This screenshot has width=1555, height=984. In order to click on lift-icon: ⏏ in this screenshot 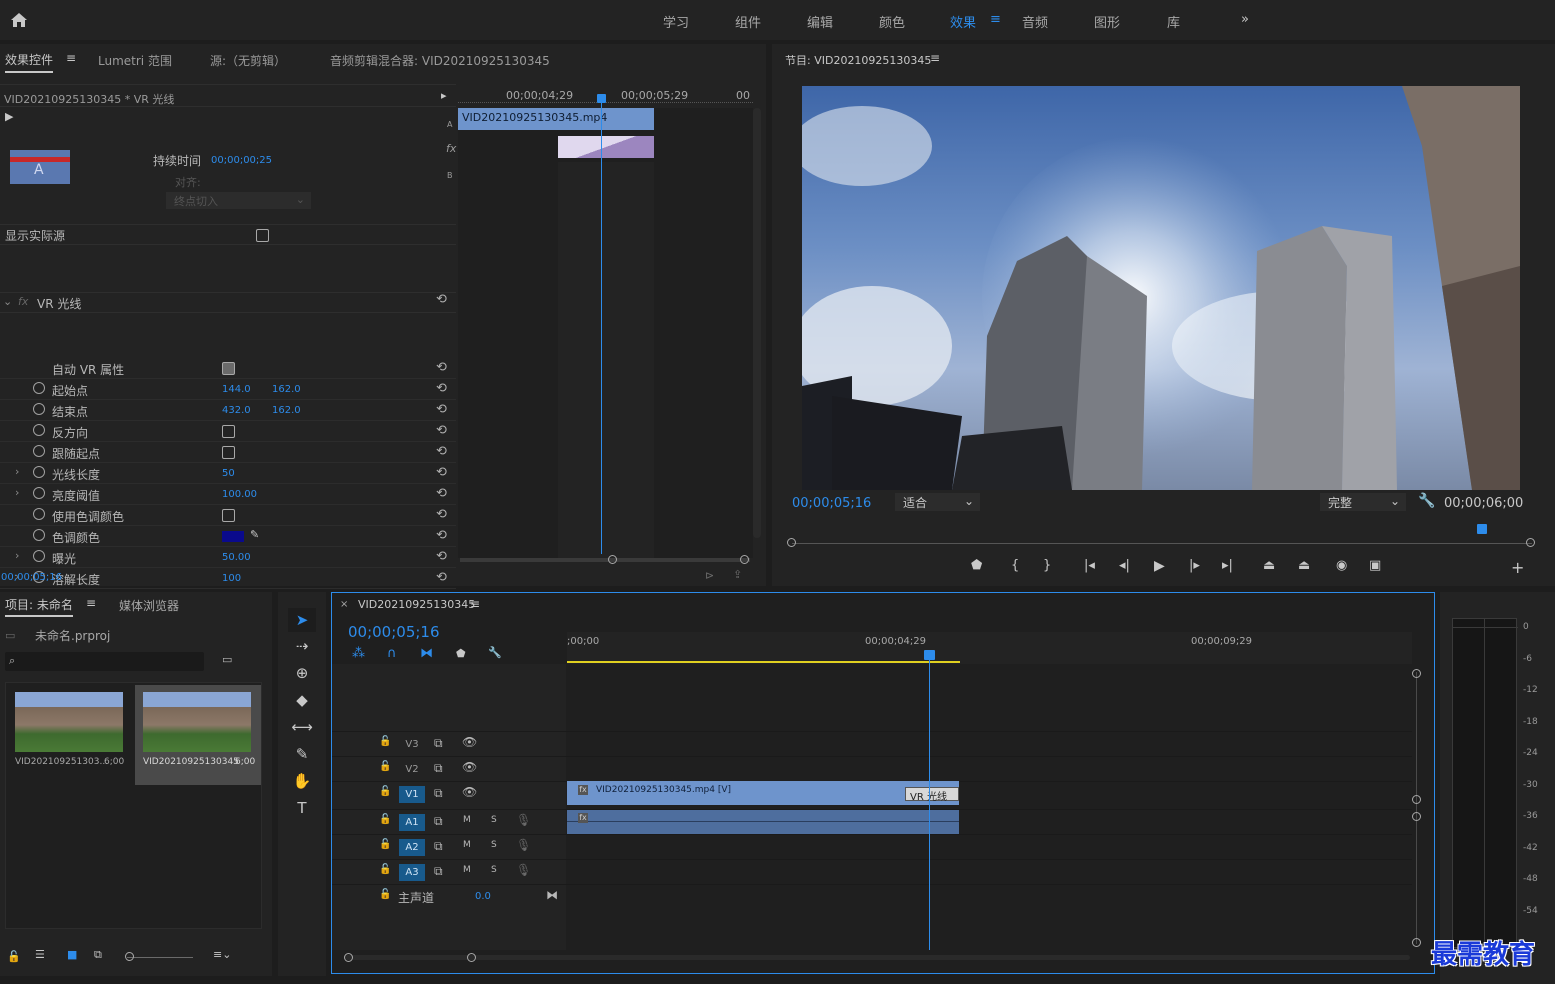, I will do `click(1269, 565)`.